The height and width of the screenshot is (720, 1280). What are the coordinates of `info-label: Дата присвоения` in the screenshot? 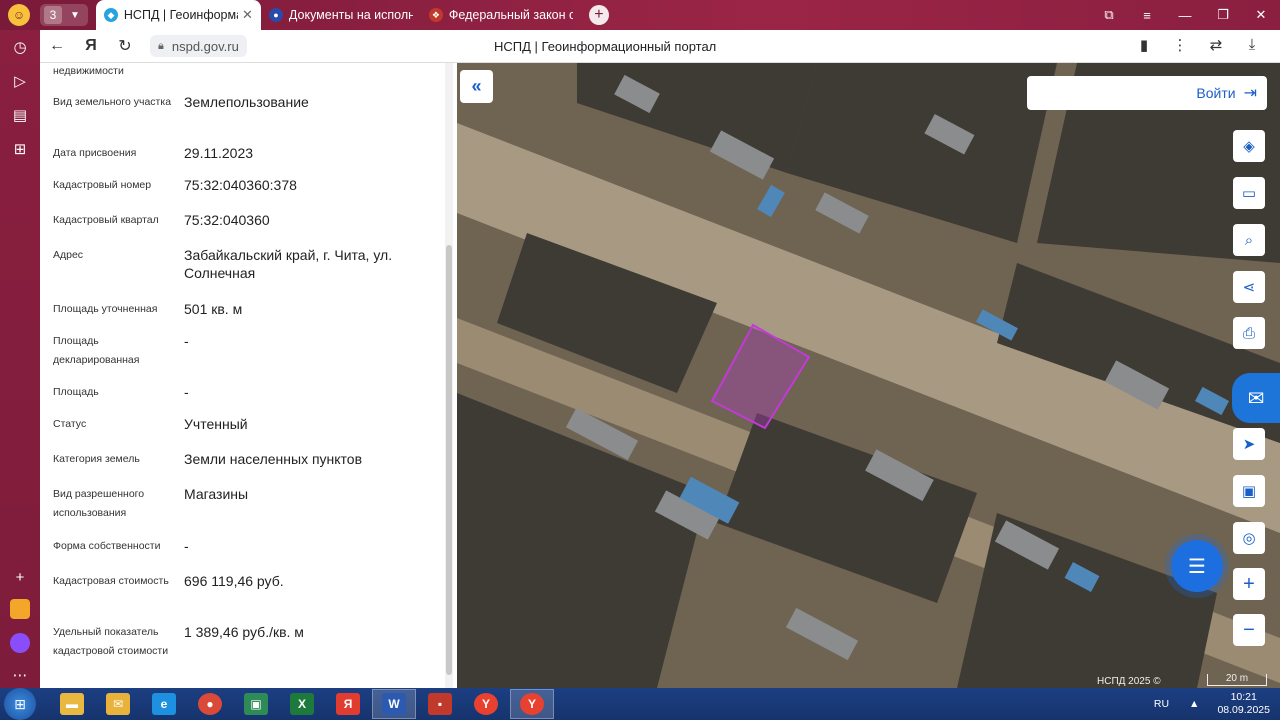 It's located at (95, 153).